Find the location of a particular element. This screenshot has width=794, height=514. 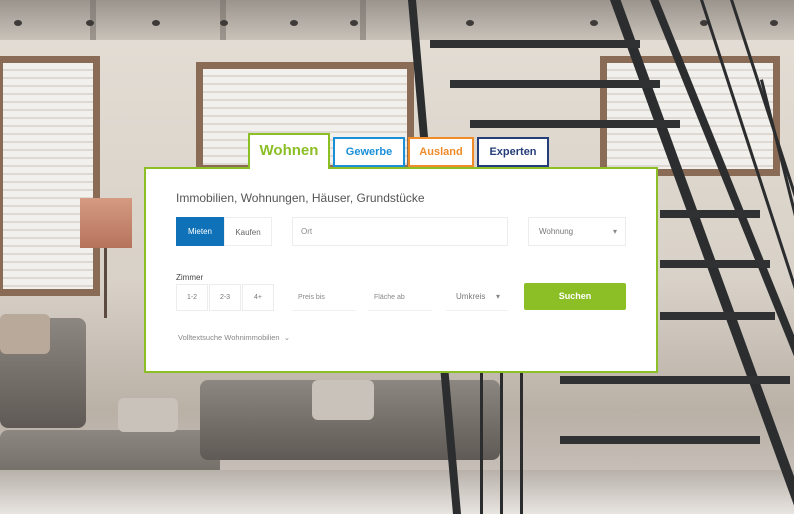

property-type-select: Wohnung ▾ is located at coordinates (577, 231).